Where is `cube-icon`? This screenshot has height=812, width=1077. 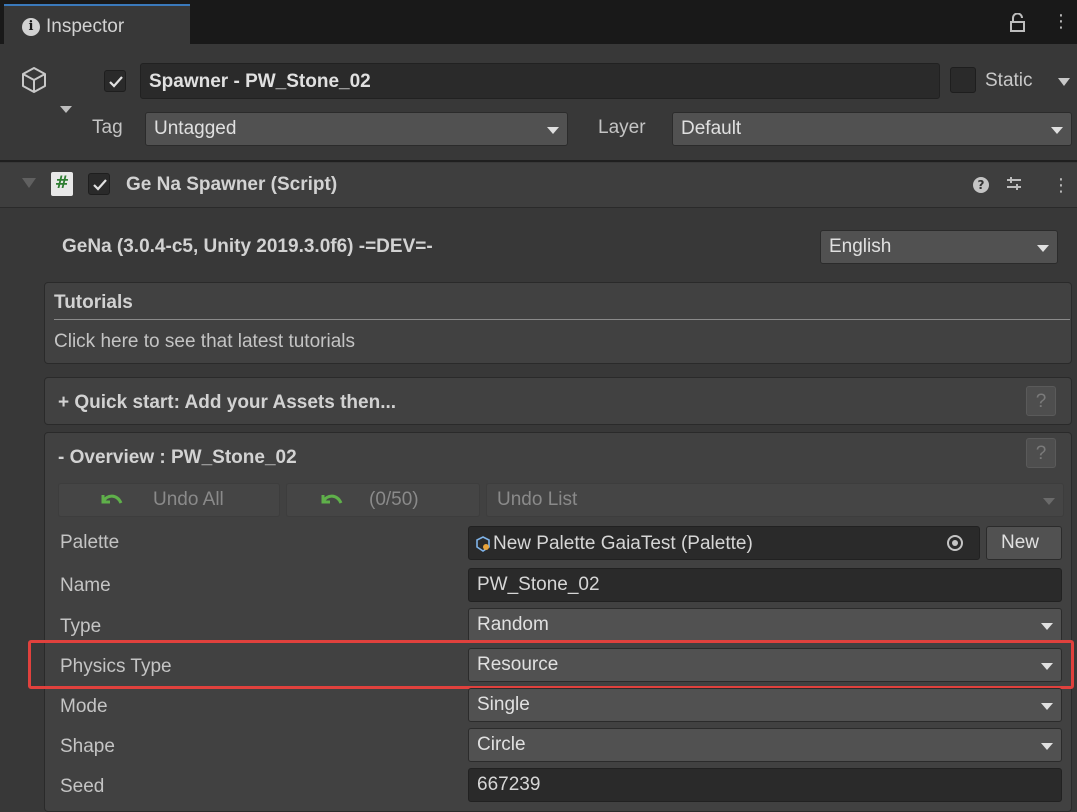 cube-icon is located at coordinates (34, 80).